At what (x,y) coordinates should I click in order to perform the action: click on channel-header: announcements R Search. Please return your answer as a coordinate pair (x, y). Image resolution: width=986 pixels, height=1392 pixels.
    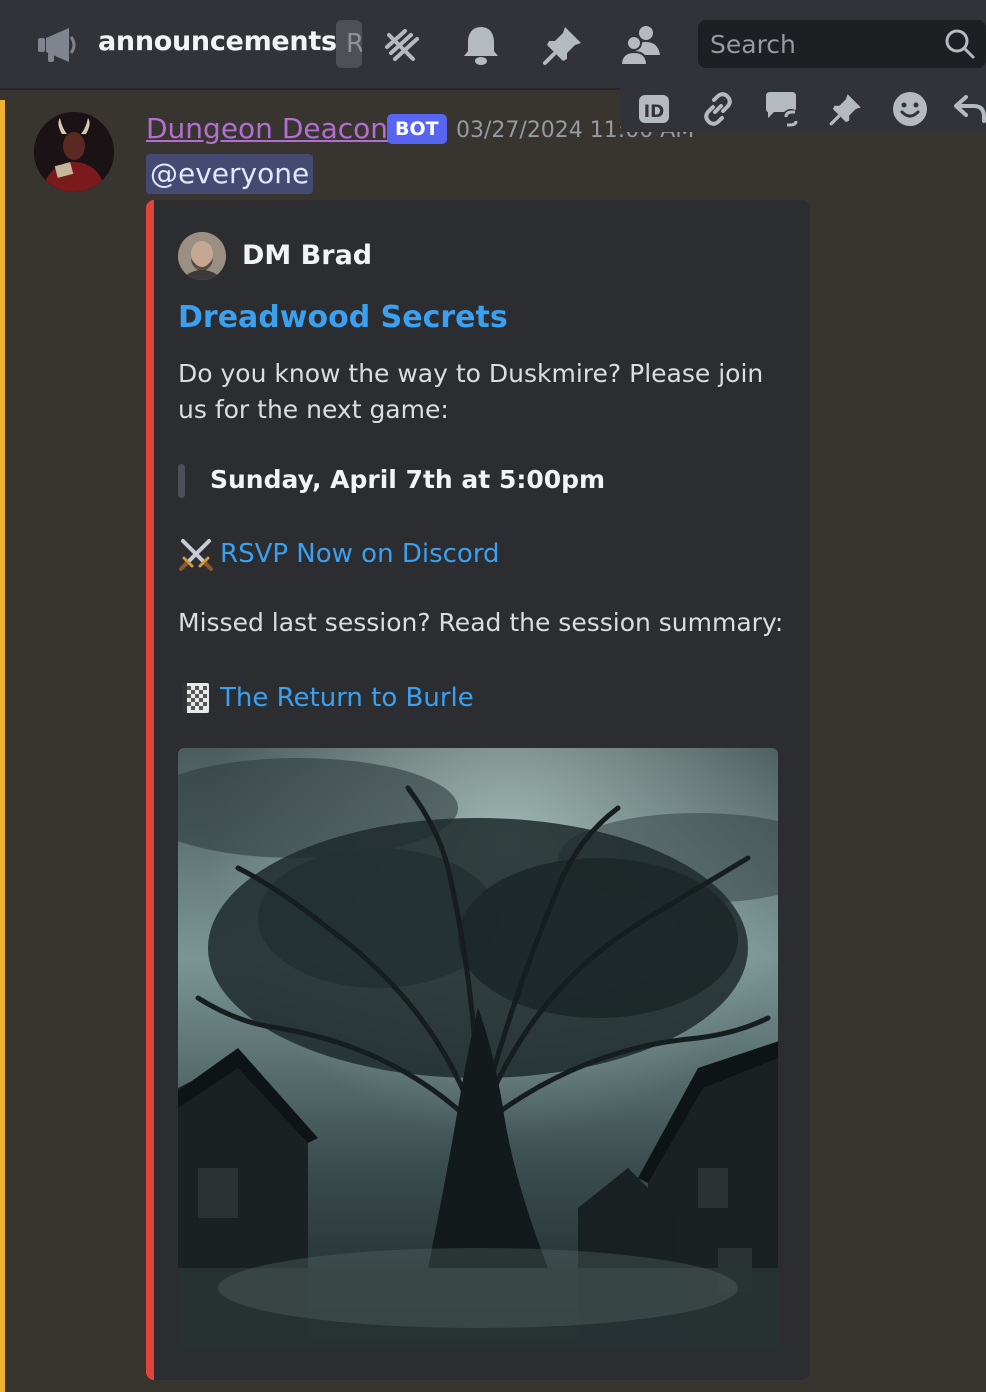
    Looking at the image, I should click on (493, 45).